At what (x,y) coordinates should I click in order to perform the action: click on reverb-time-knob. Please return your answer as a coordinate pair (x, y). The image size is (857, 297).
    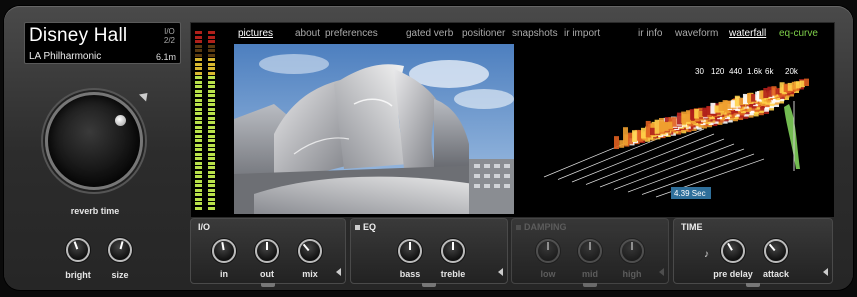
    Looking at the image, I should click on (94, 141).